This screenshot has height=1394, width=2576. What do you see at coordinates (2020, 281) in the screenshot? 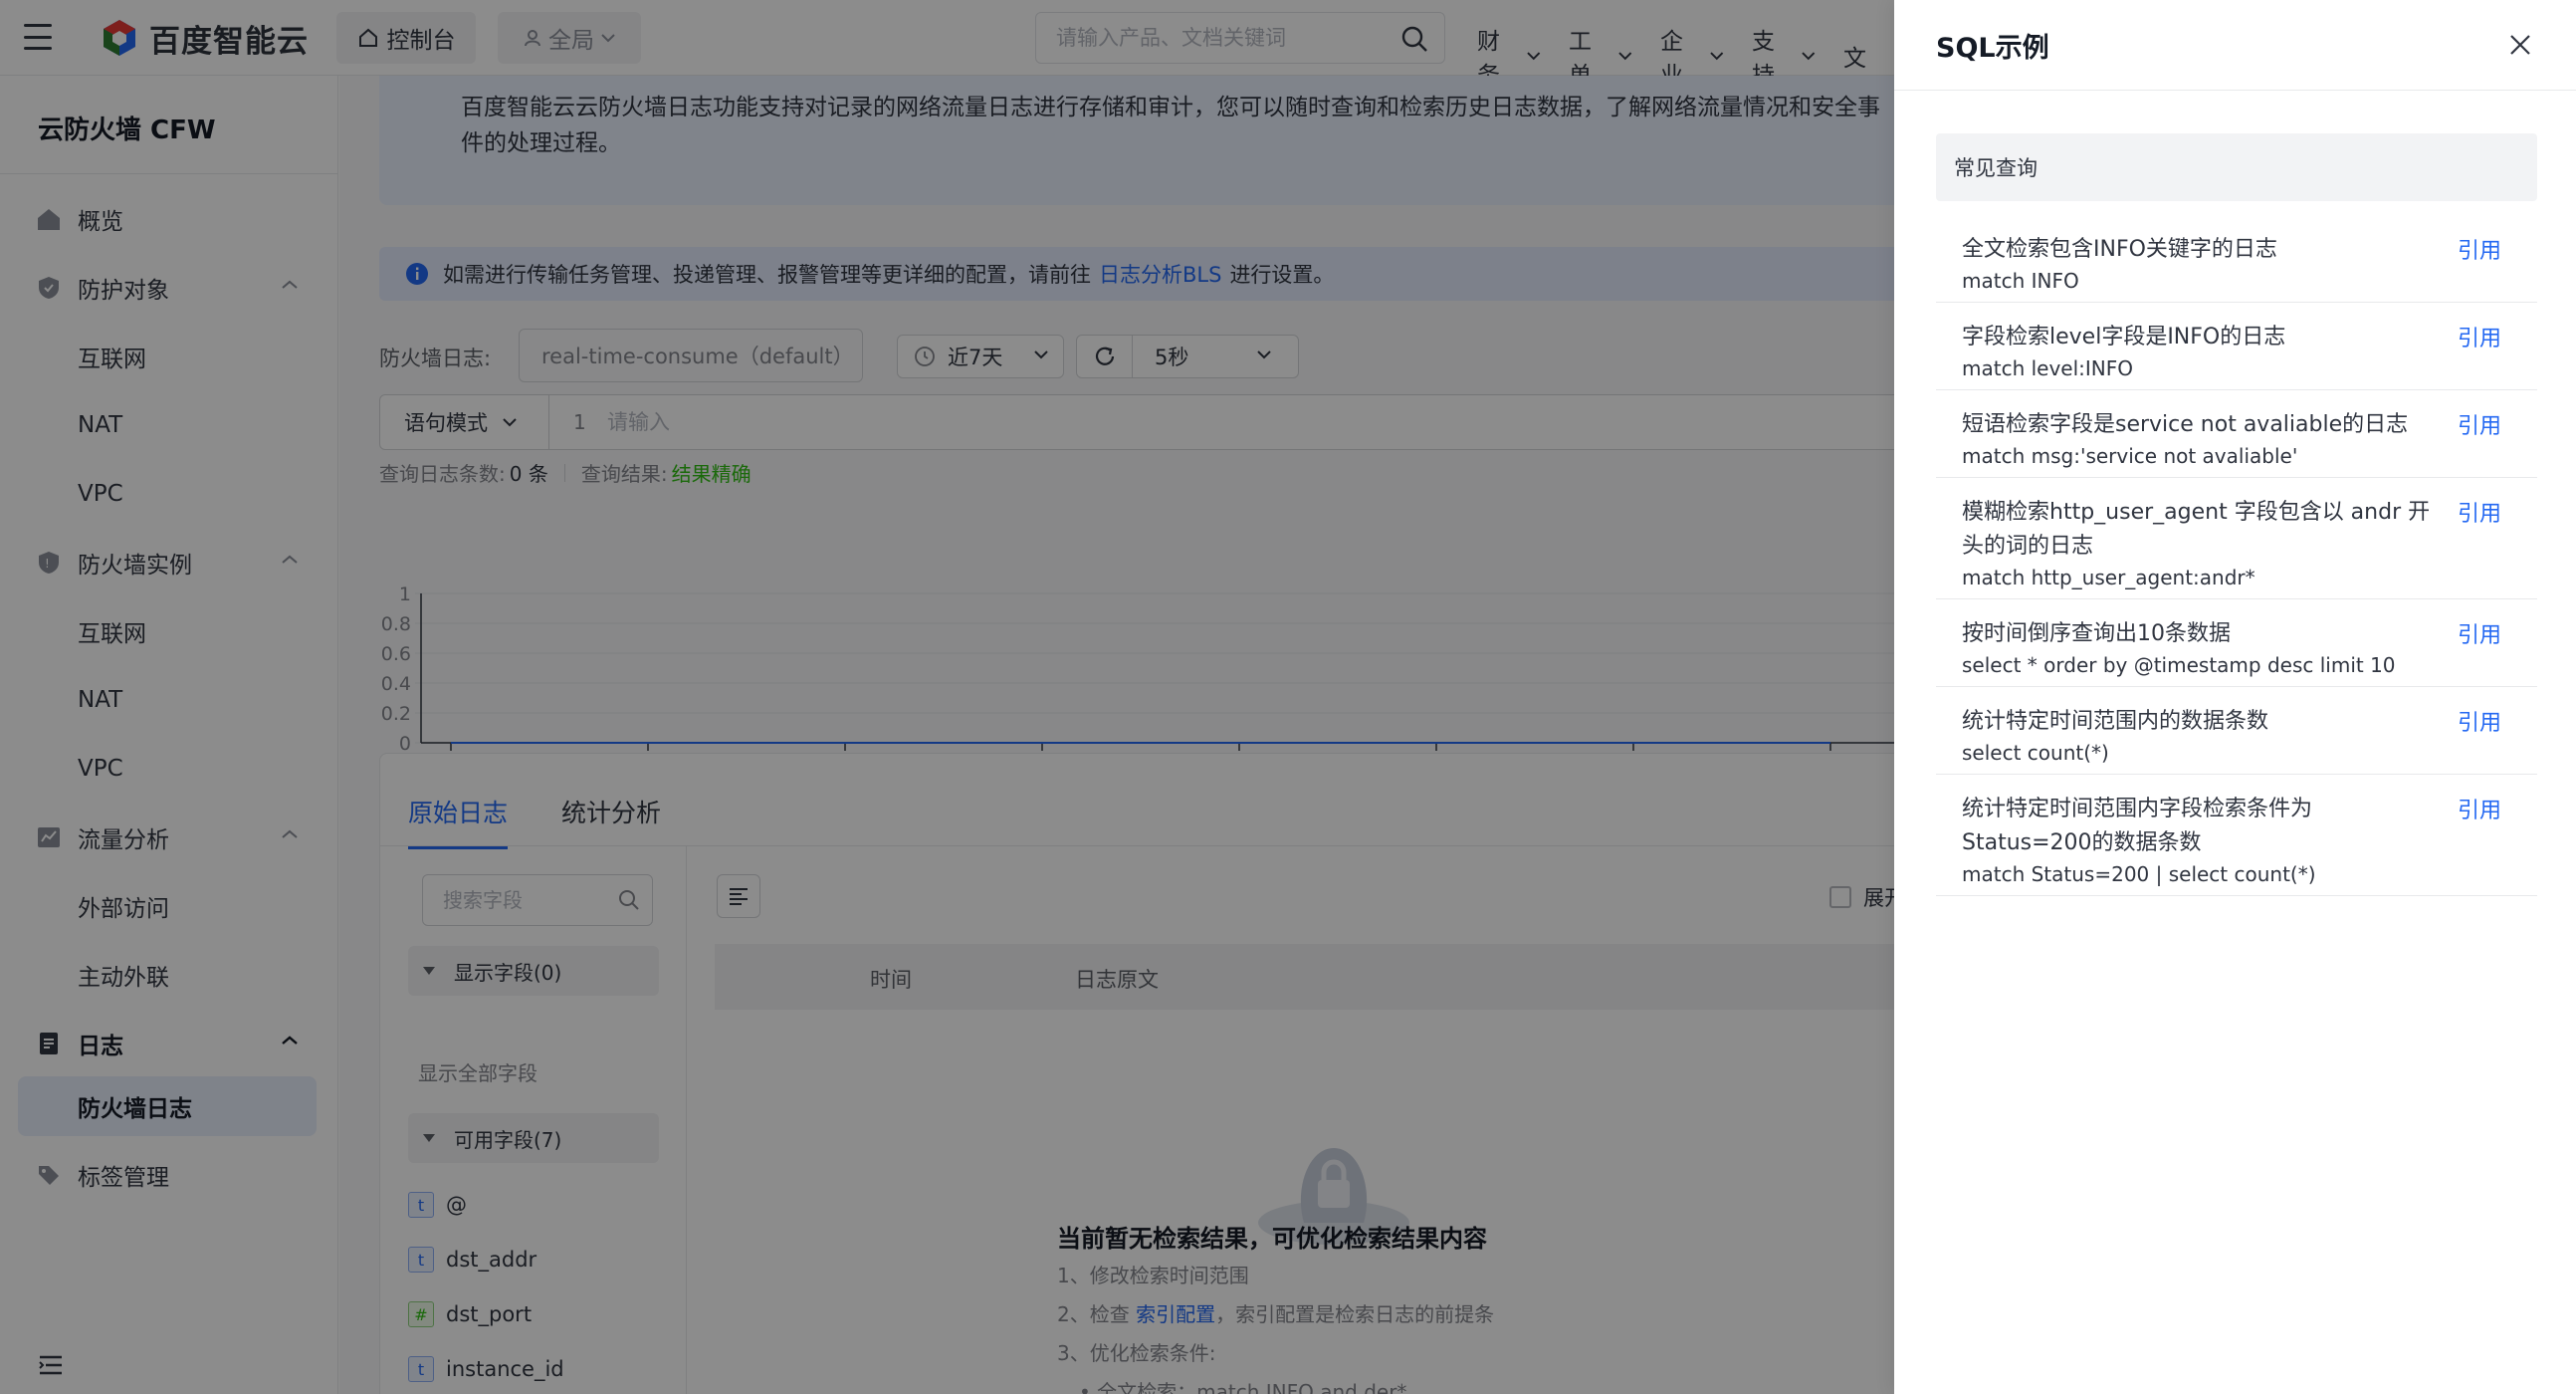
I see `example-code: match INFO` at bounding box center [2020, 281].